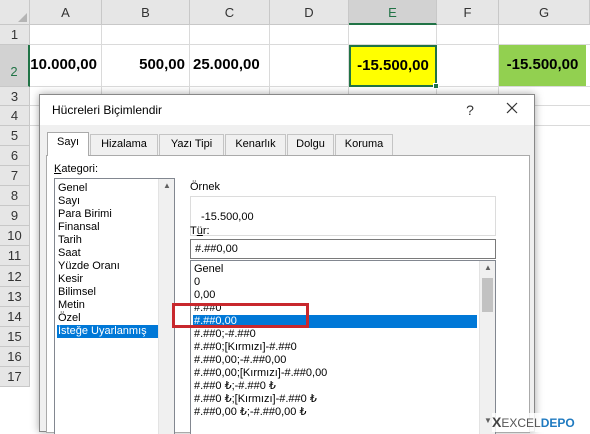 The image size is (590, 434). What do you see at coordinates (65, 65) in the screenshot?
I see `cell-a2: 10.000,00` at bounding box center [65, 65].